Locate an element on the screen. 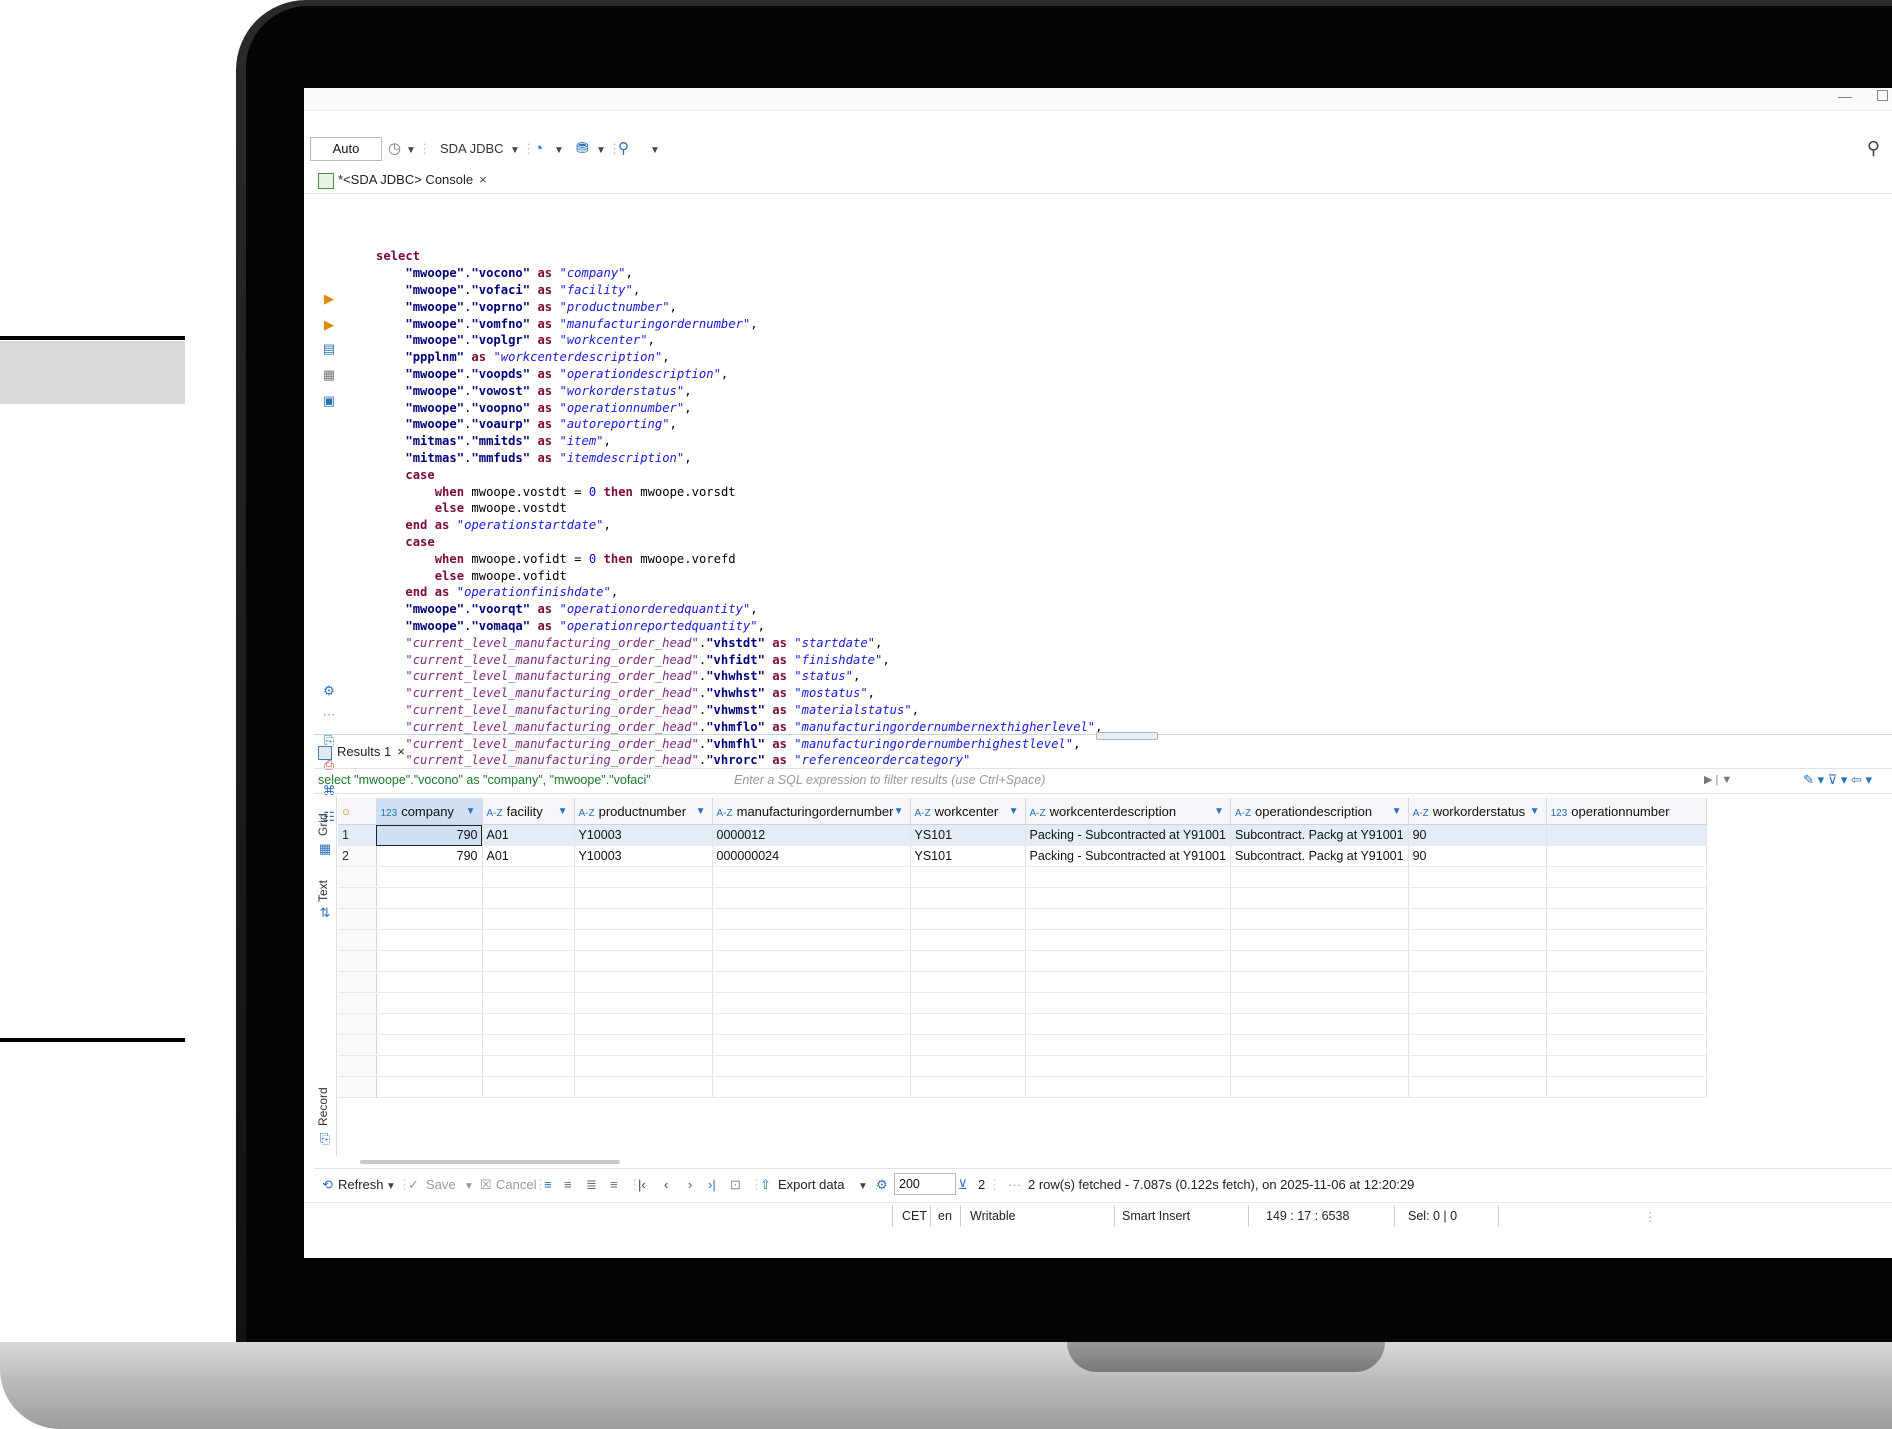  cell-workcenterdescription: Packing - Subcontracted at Y91001 is located at coordinates (1128, 856).